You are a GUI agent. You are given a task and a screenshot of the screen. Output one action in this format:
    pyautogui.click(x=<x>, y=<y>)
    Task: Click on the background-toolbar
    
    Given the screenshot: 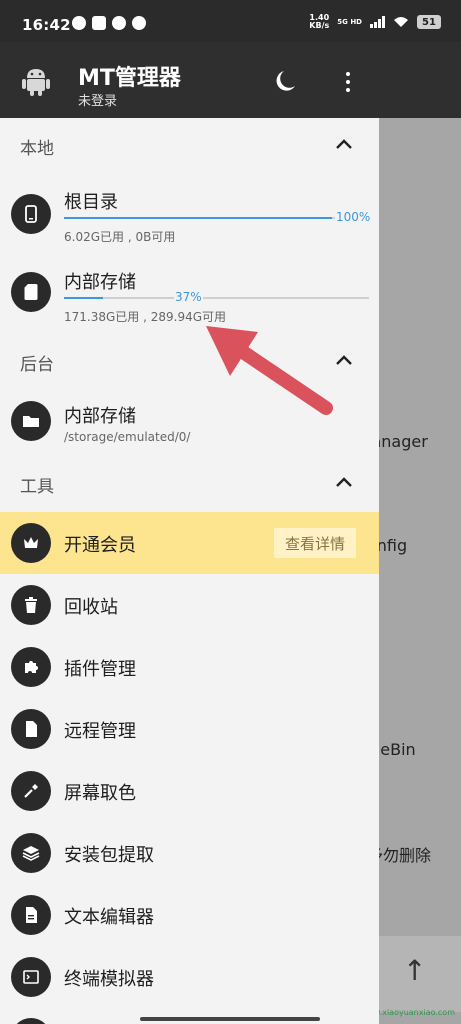 What is the action you would take?
    pyautogui.click(x=420, y=80)
    